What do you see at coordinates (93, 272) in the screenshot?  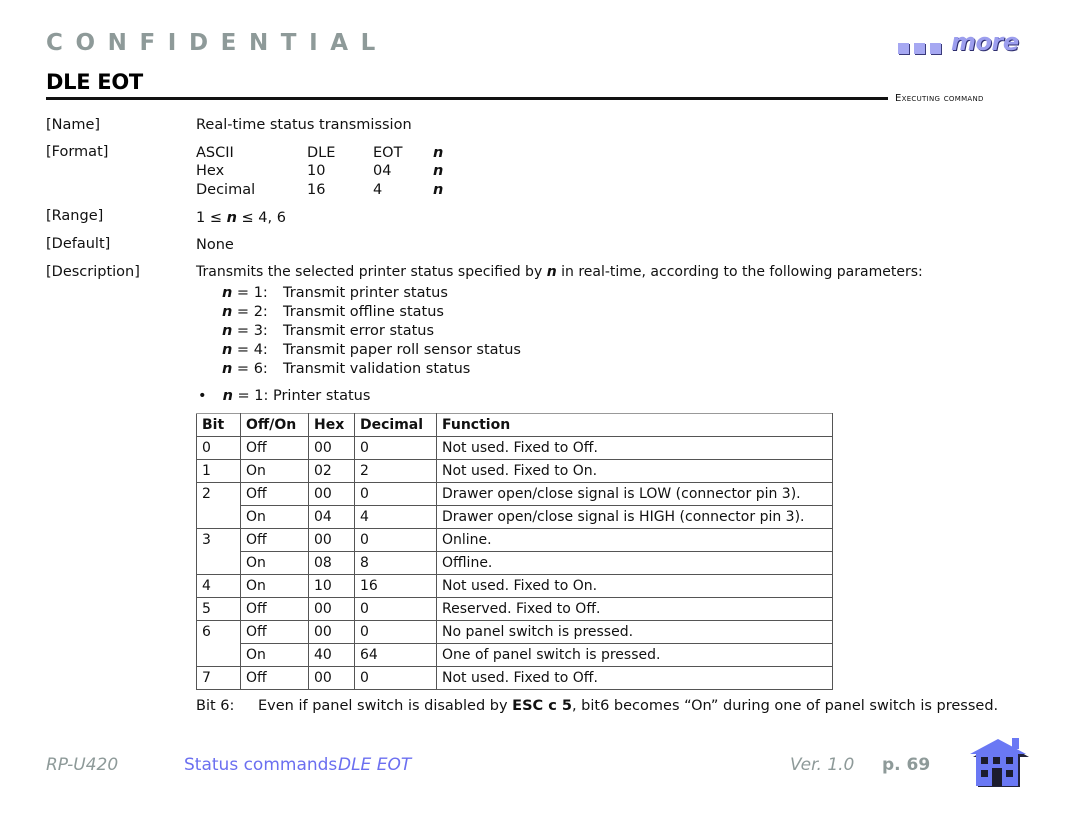 I see `description-label: [Description]` at bounding box center [93, 272].